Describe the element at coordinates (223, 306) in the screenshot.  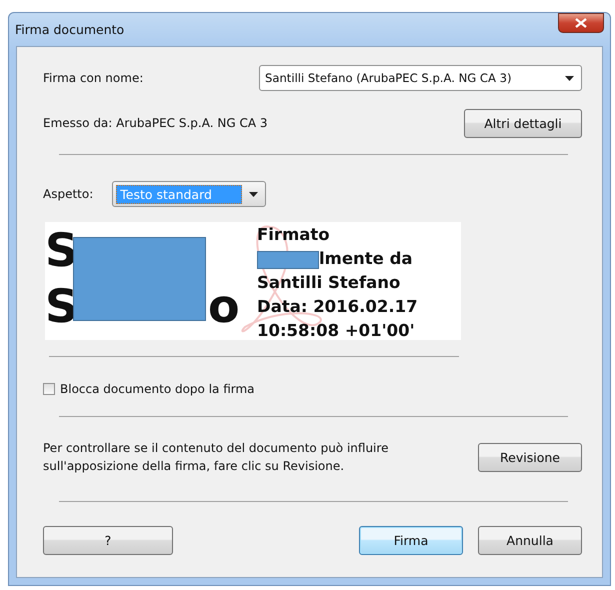
I see `signer-name-fragment: o` at that location.